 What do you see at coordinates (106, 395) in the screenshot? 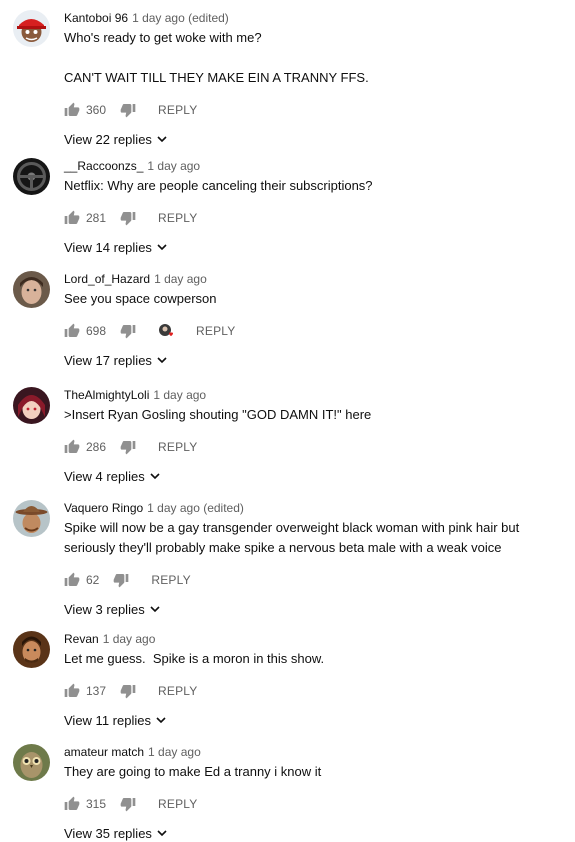
I see `comment-author: TheAlmightyLoli` at bounding box center [106, 395].